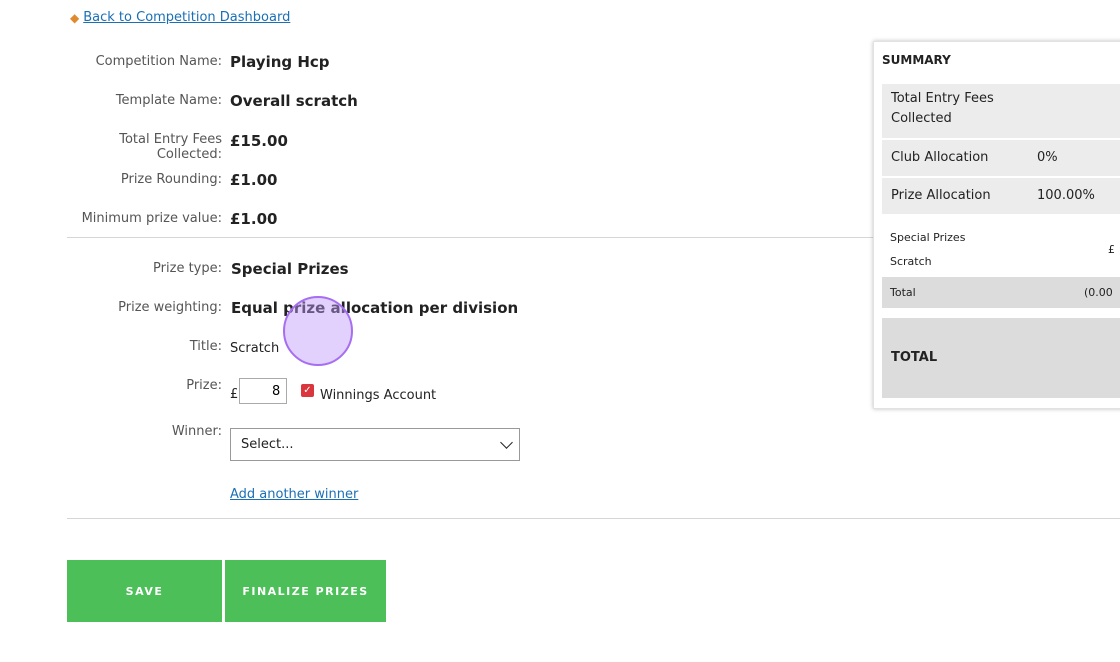  I want to click on prize-allocation-value: 100.00%, so click(1066, 195).